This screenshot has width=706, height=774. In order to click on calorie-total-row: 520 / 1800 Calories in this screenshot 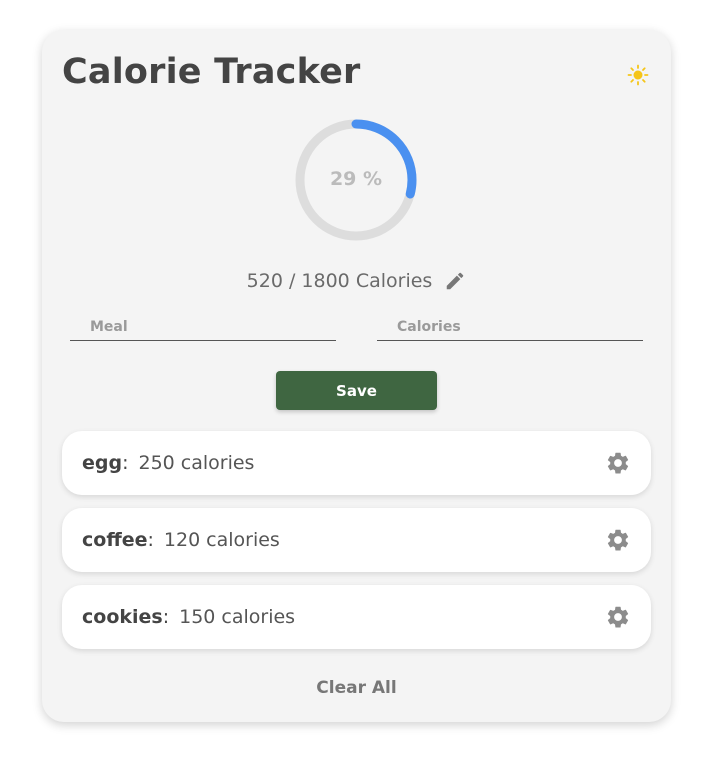, I will do `click(356, 281)`.